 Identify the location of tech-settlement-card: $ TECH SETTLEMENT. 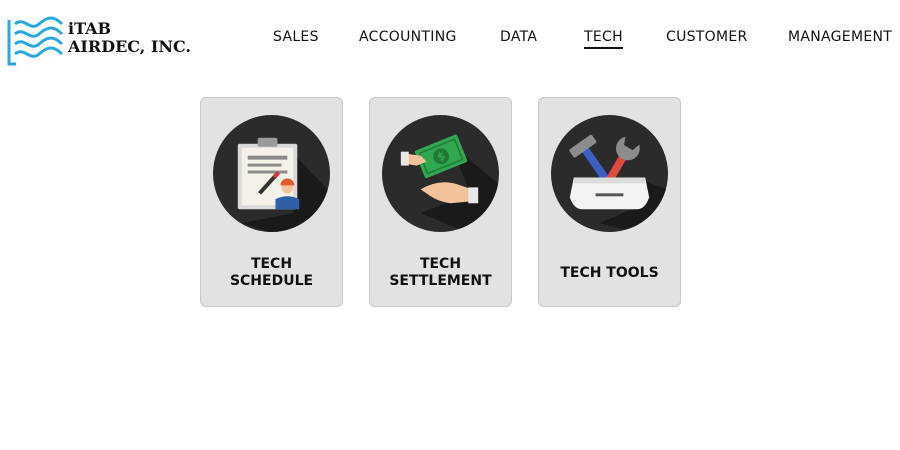
(440, 202).